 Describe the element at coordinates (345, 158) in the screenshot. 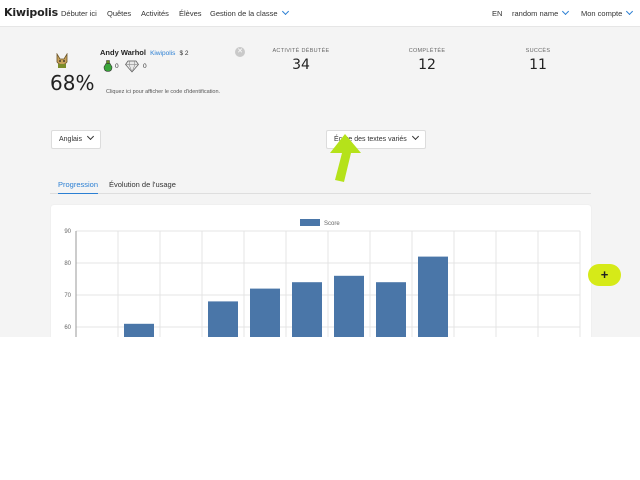

I see `tutorial-arrow-icon` at that location.